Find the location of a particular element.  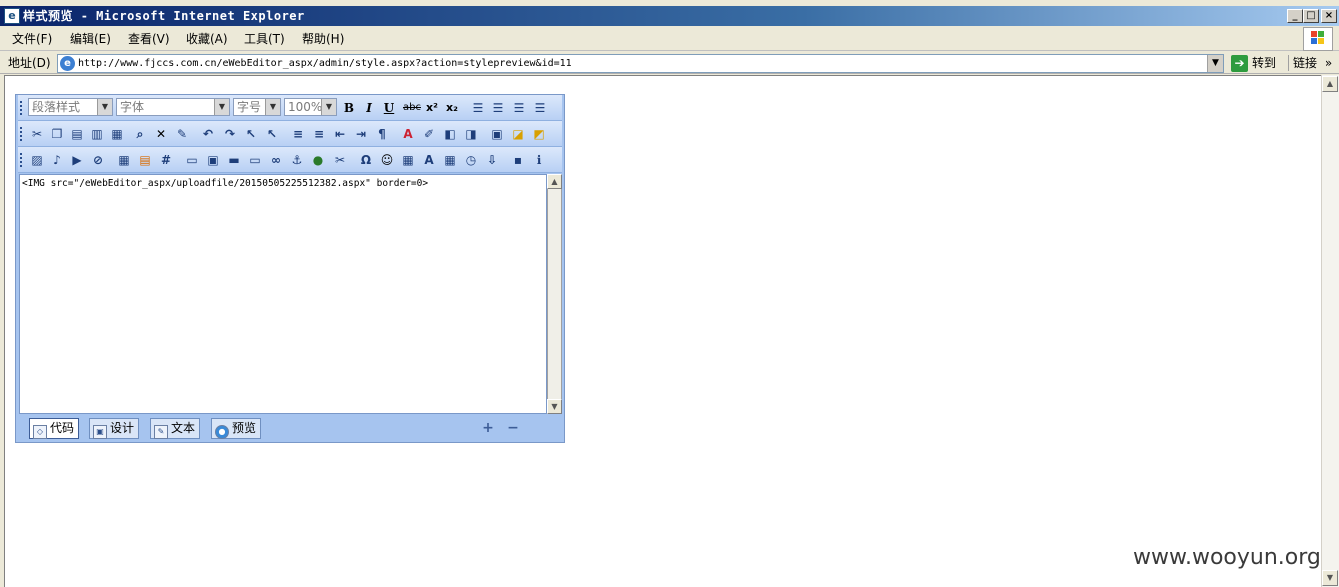

map-icon: ● is located at coordinates (318, 160).